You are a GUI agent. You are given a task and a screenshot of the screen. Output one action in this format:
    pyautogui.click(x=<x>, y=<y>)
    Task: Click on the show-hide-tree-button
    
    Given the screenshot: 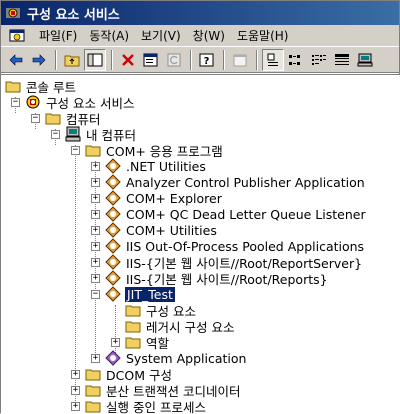 What is the action you would take?
    pyautogui.click(x=95, y=60)
    